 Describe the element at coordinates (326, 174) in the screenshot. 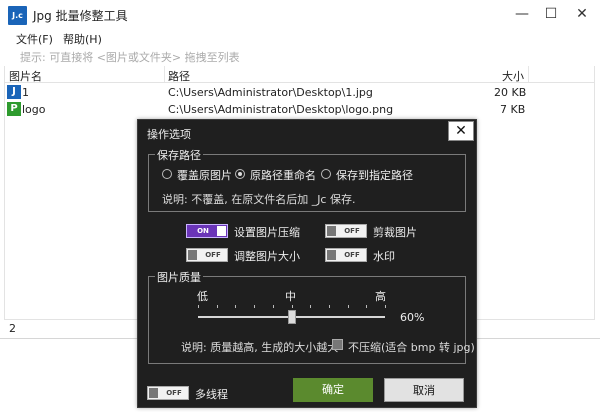

I see `radio-save-to-path` at that location.